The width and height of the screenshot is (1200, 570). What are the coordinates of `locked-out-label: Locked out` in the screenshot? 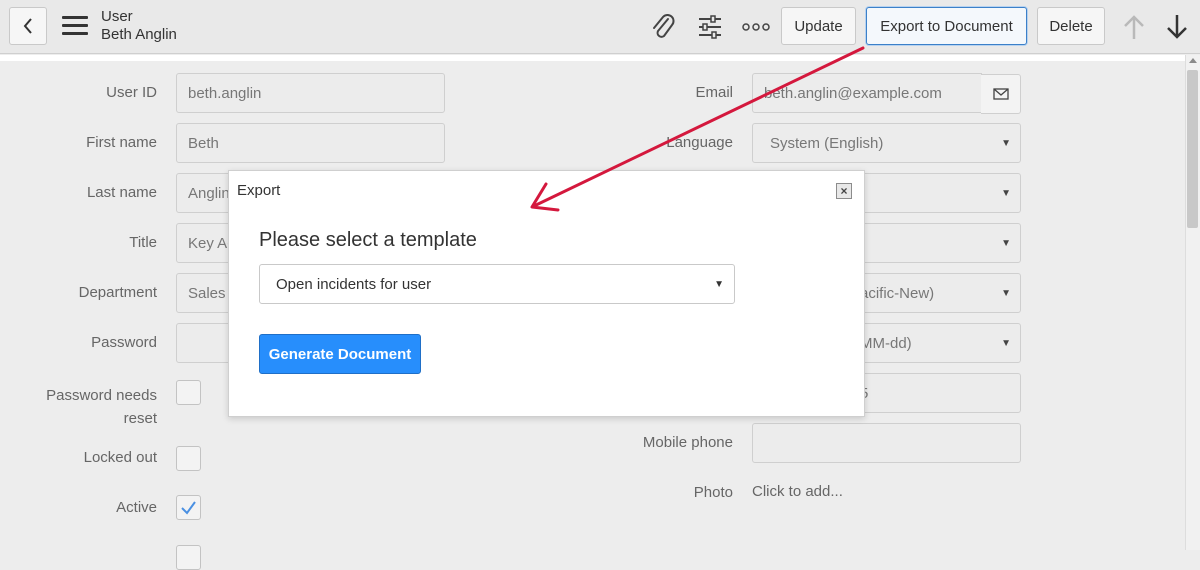 It's located at (120, 457).